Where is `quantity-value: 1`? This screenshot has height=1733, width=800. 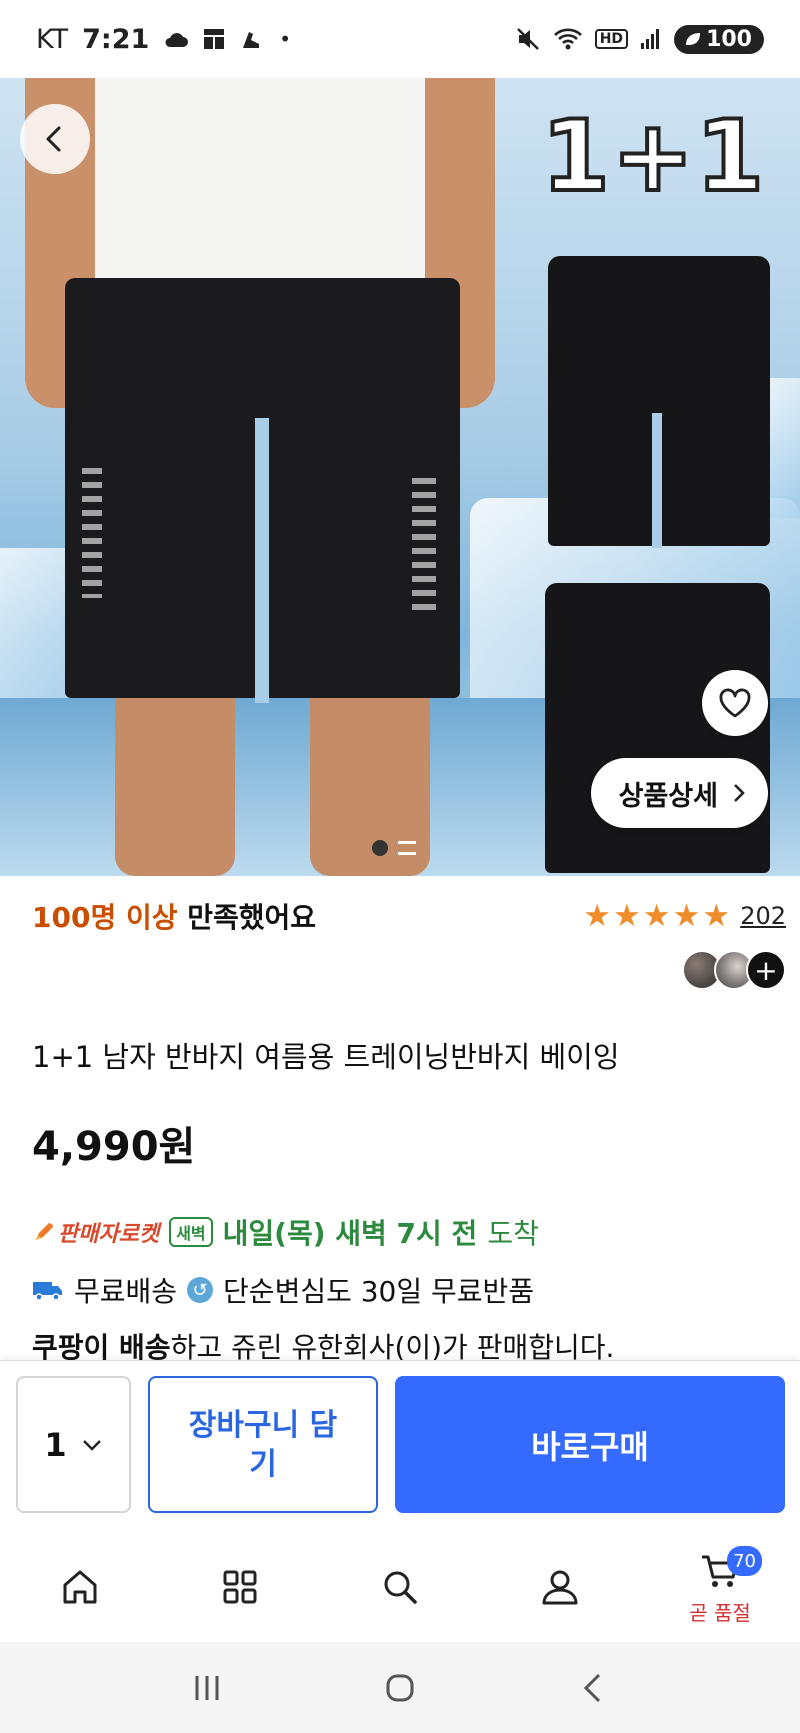 quantity-value: 1 is located at coordinates (55, 1444).